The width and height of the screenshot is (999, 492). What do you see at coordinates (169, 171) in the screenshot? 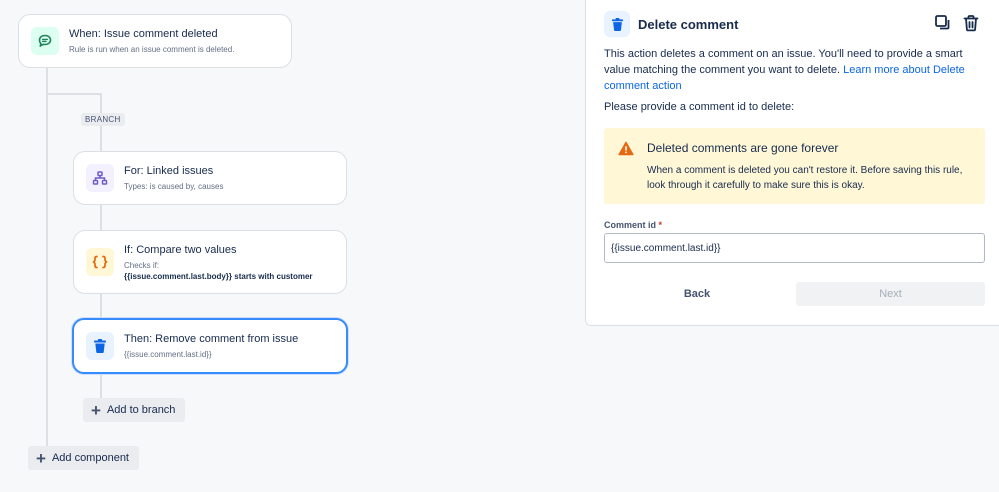
I see `branch-title: For: Linked issues` at bounding box center [169, 171].